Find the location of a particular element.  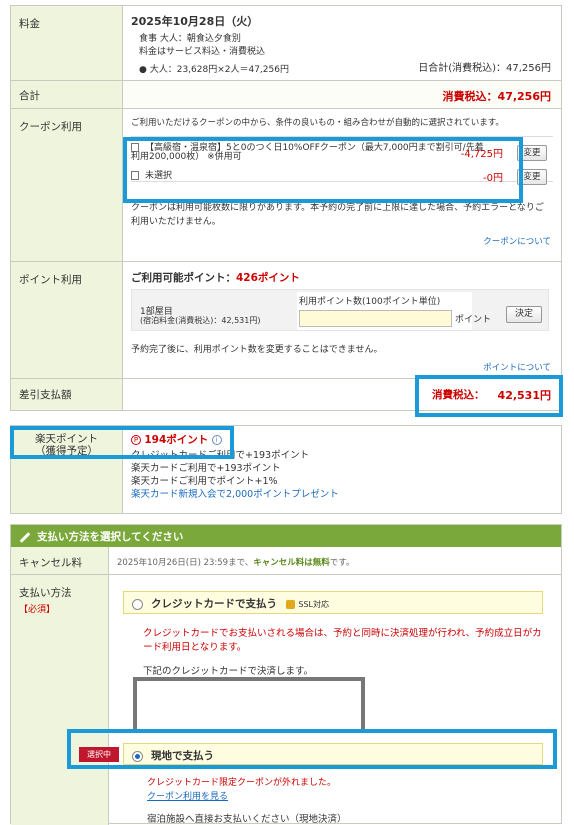

decide-button: 決定 is located at coordinates (524, 314).